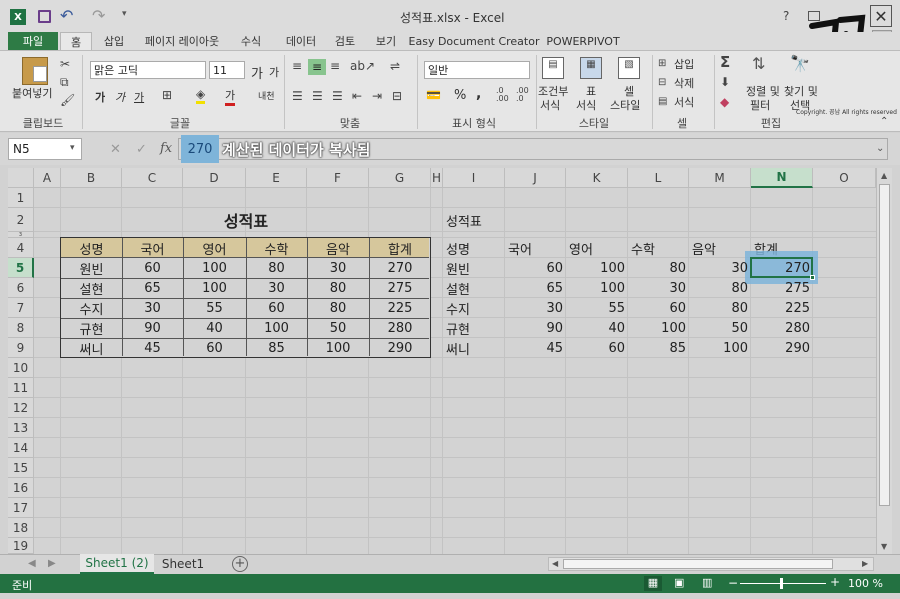 The height and width of the screenshot is (599, 900). Describe the element at coordinates (124, 14) in the screenshot. I see `qat-customize-icon: ▾` at that location.